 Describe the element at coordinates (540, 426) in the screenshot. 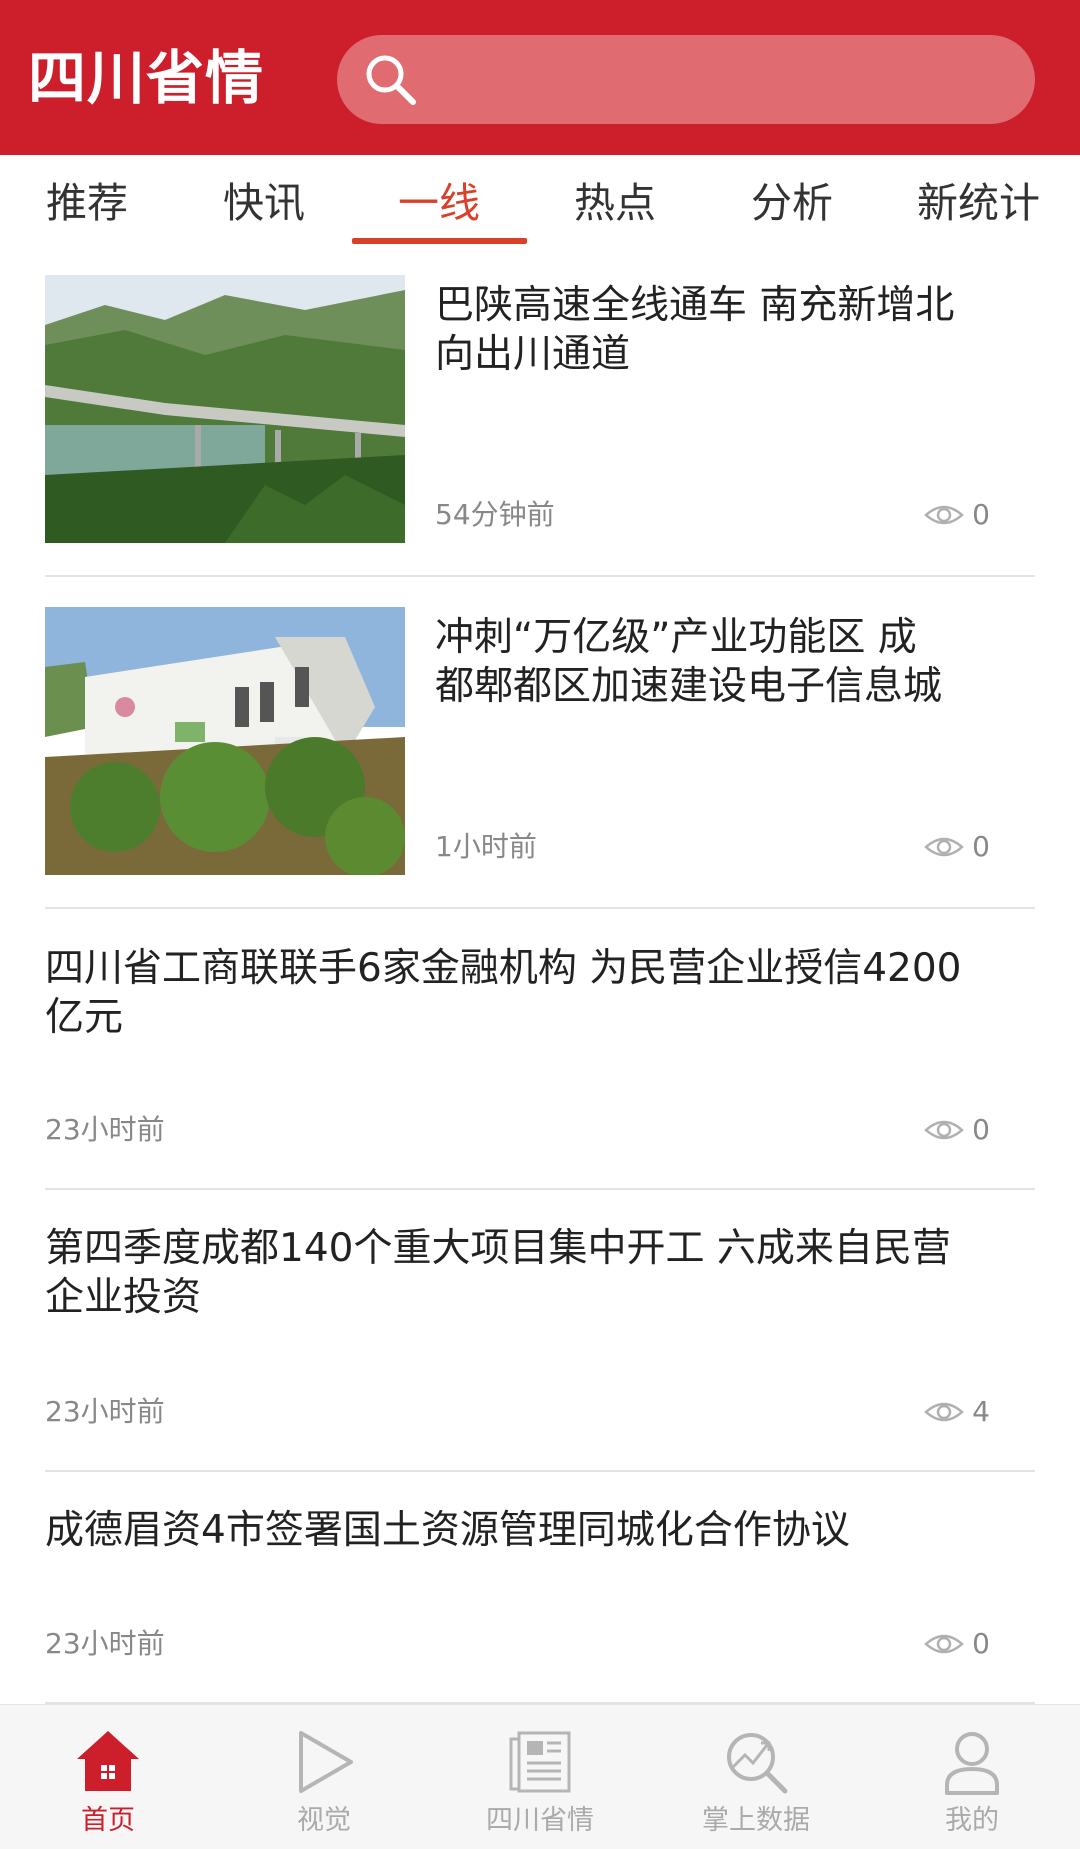

I see `article-item: 巴陕高速全线通车 南充新增北向出川通道 54分钟前 0` at that location.